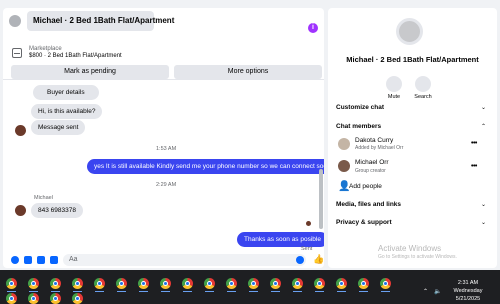 This screenshot has width=500, height=304. I want to click on clock-date: 5/21/2025, so click(468, 299).